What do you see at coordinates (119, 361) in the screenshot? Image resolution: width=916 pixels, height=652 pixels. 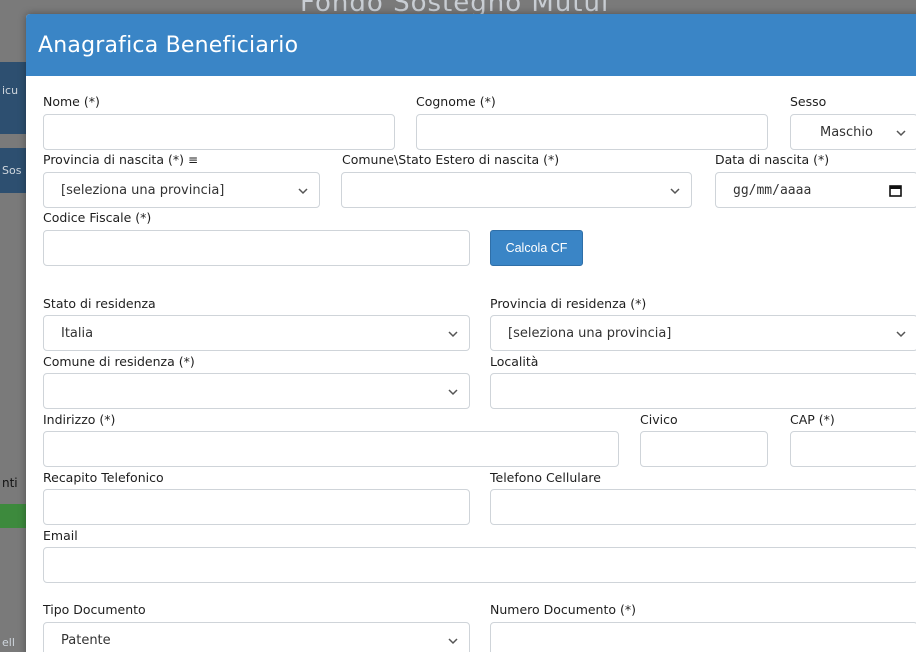 I see `comune-residenza-label: Comune di residenza (*)` at bounding box center [119, 361].